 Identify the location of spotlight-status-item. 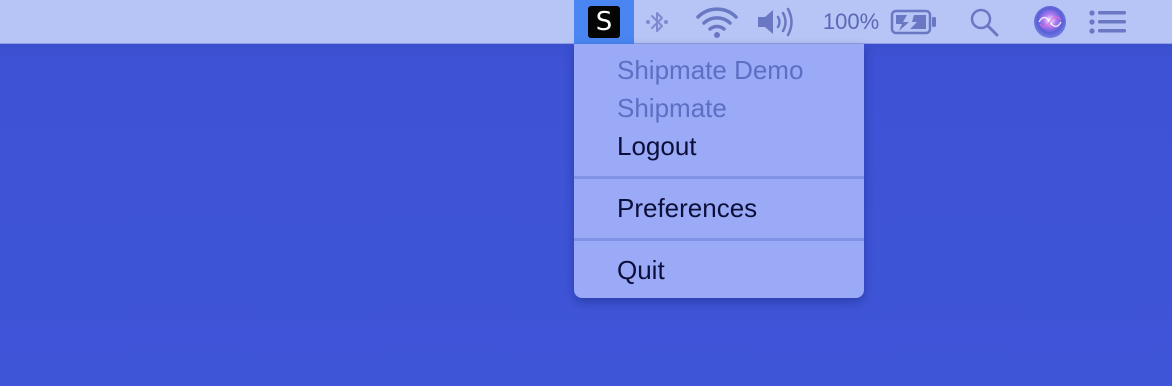
(984, 22).